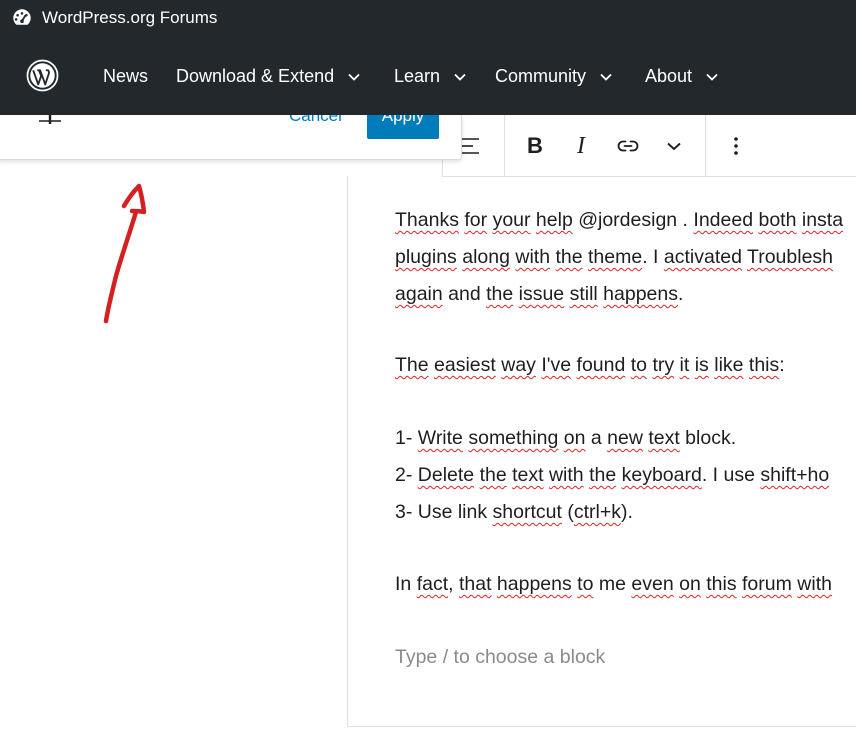 This screenshot has width=856, height=741. What do you see at coordinates (723, 220) in the screenshot?
I see `spellcheck-word: Indeed` at bounding box center [723, 220].